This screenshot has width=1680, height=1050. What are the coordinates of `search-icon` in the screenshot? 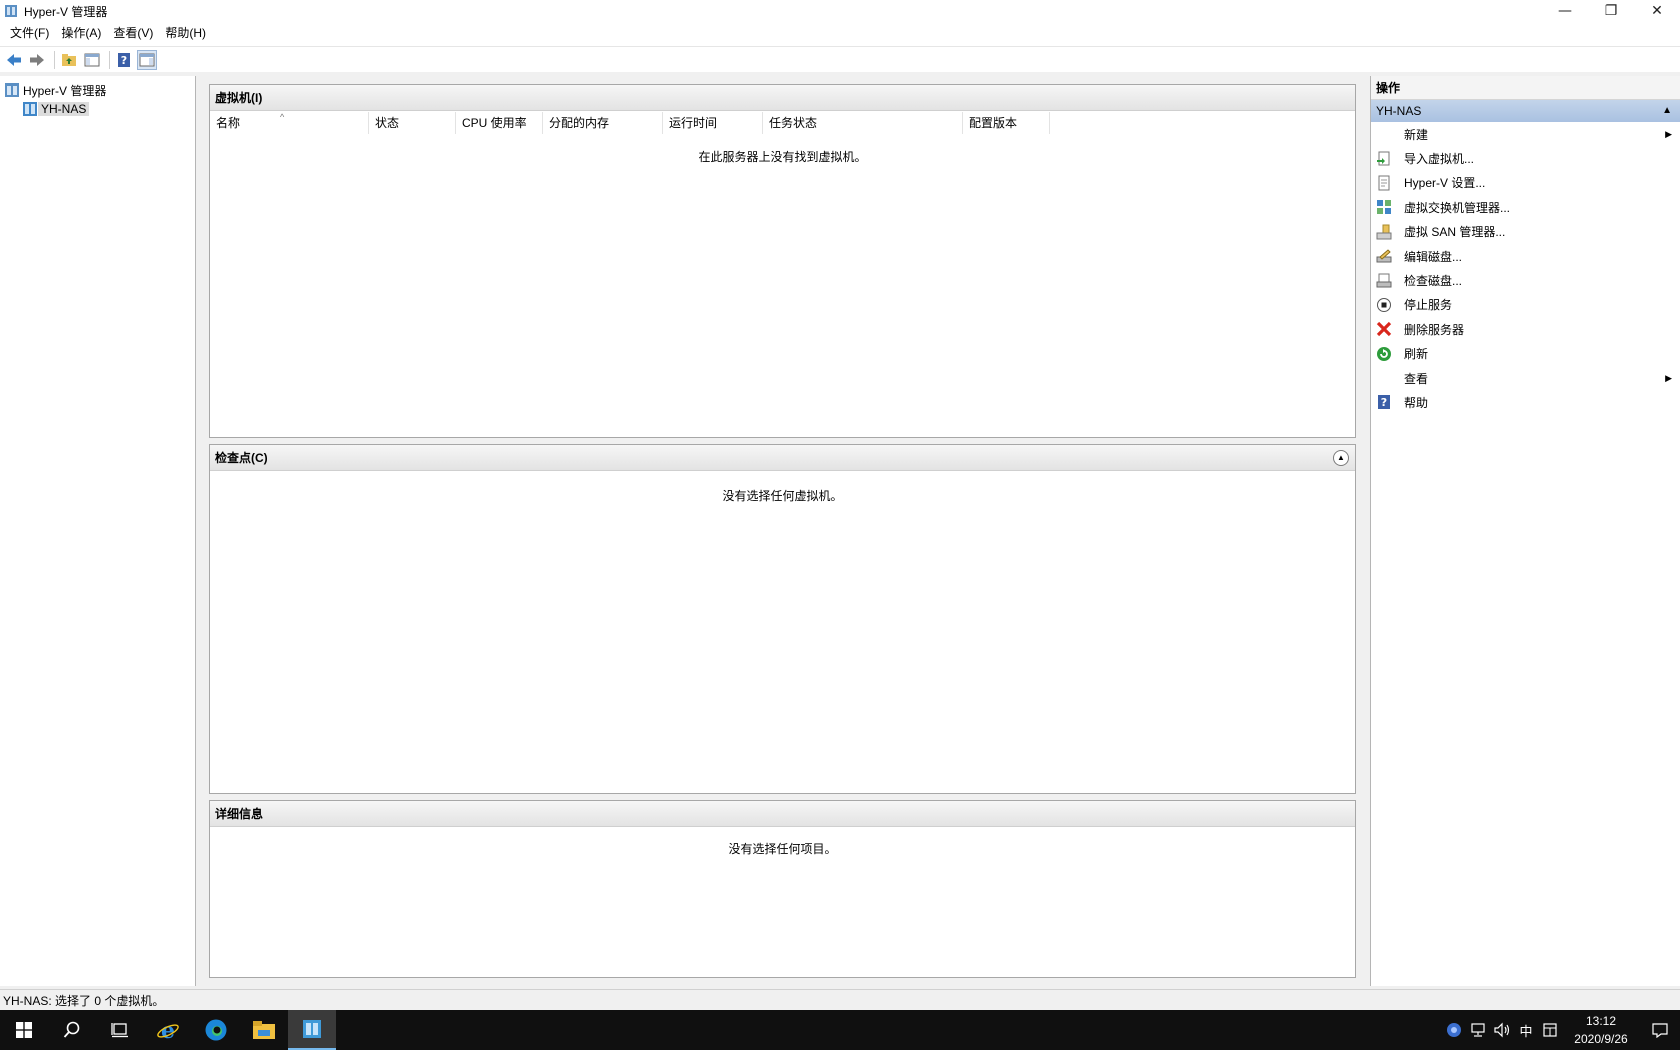 It's located at (71, 1029).